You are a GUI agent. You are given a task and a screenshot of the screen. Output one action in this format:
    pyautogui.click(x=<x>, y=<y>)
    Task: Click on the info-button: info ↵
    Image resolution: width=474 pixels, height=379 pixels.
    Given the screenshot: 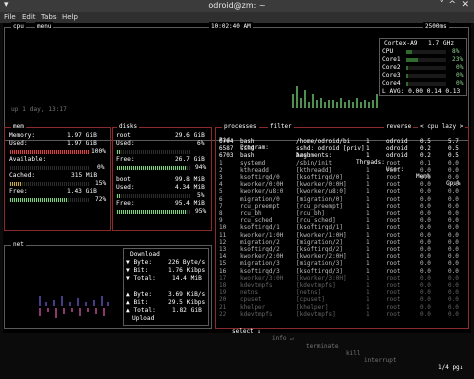 What is the action you would take?
    pyautogui.click(x=283, y=338)
    